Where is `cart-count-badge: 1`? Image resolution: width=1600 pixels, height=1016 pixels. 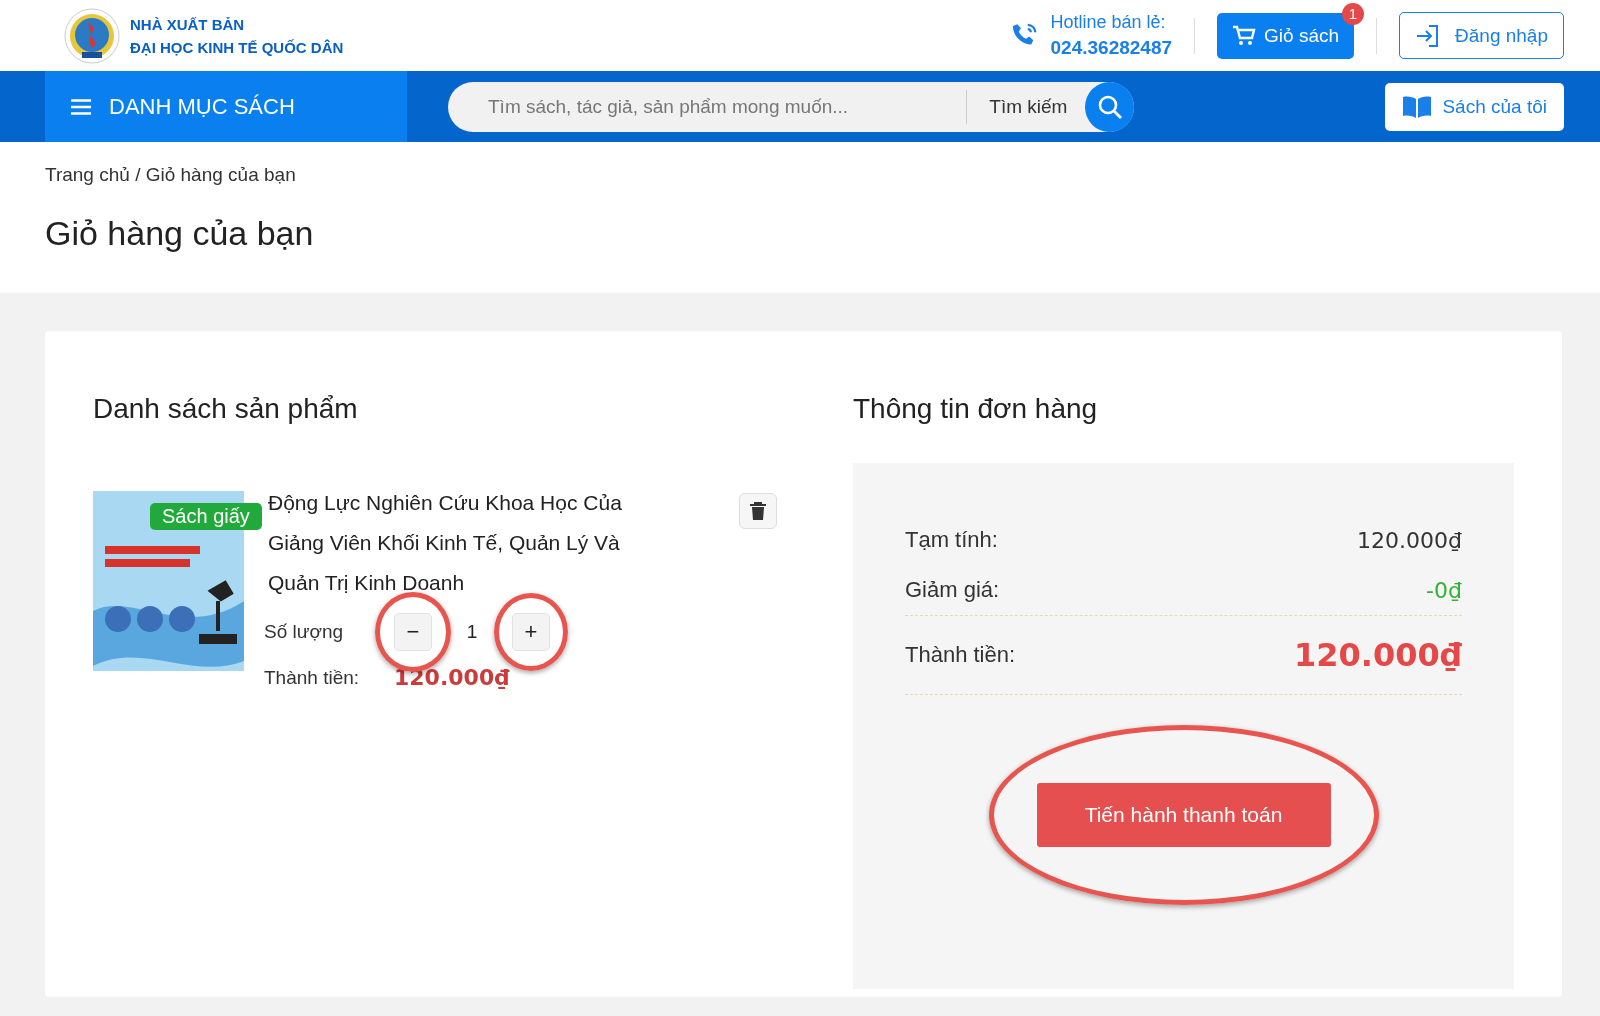
cart-count-badge: 1 is located at coordinates (1353, 13).